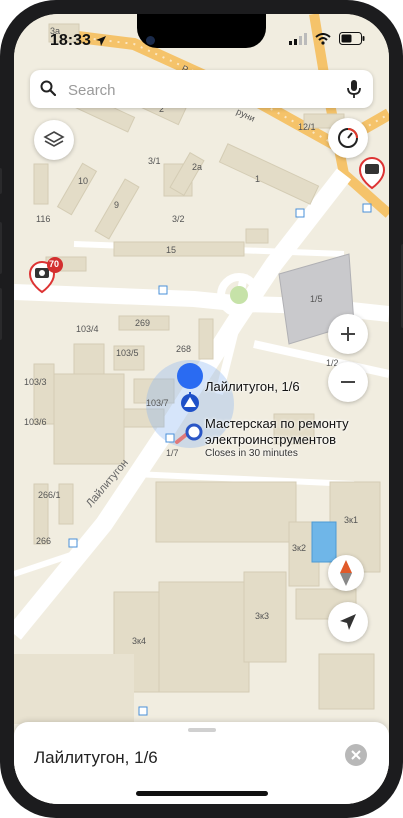 The width and height of the screenshot is (403, 818). Describe the element at coordinates (323, 38) in the screenshot. I see `wifi-icon` at that location.